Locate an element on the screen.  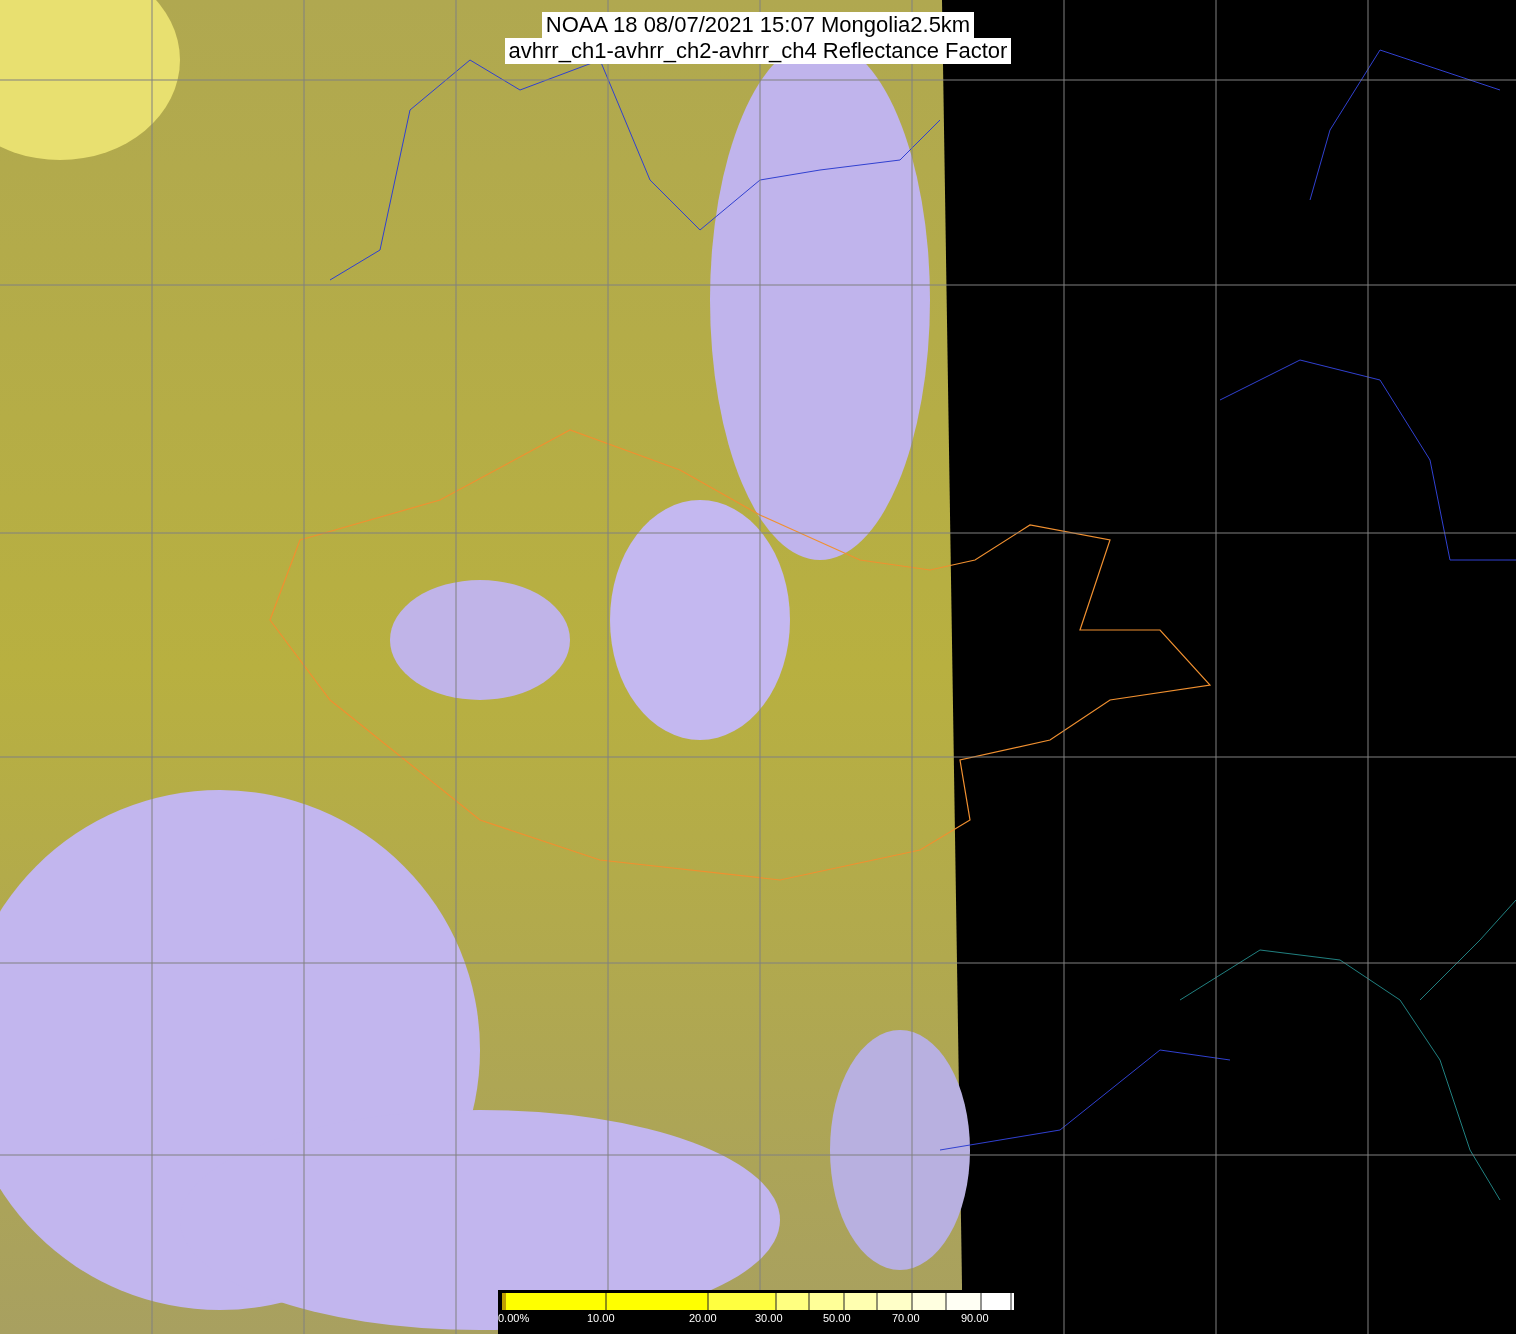
map-title: avhrr_ch1-avhrr_ch2-avhrr_ch4 Reflectance Factor is located at coordinates (758, 51).